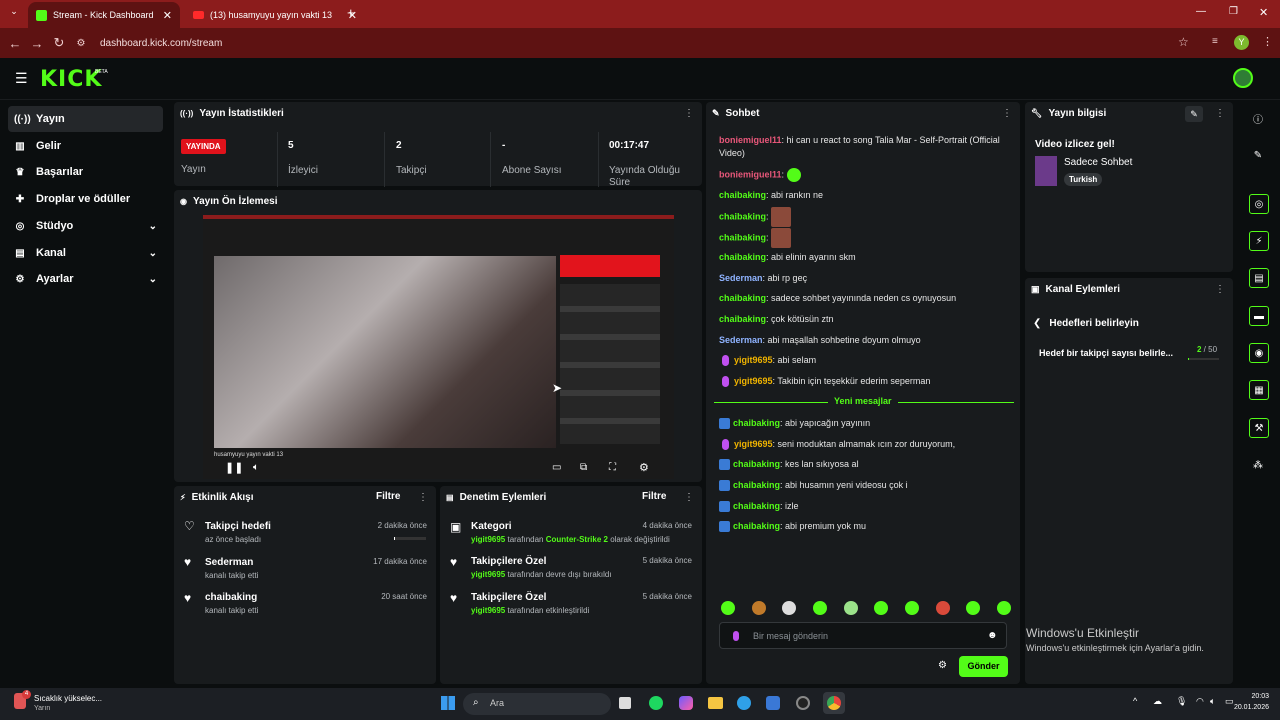  What do you see at coordinates (71, 79) in the screenshot?
I see `kick-logo: KICK` at bounding box center [71, 79].